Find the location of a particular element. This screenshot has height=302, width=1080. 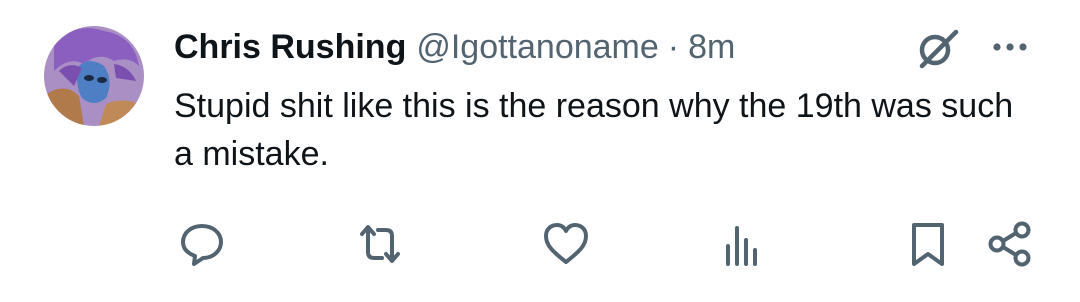

author-name: Chris Rushing is located at coordinates (290, 47).